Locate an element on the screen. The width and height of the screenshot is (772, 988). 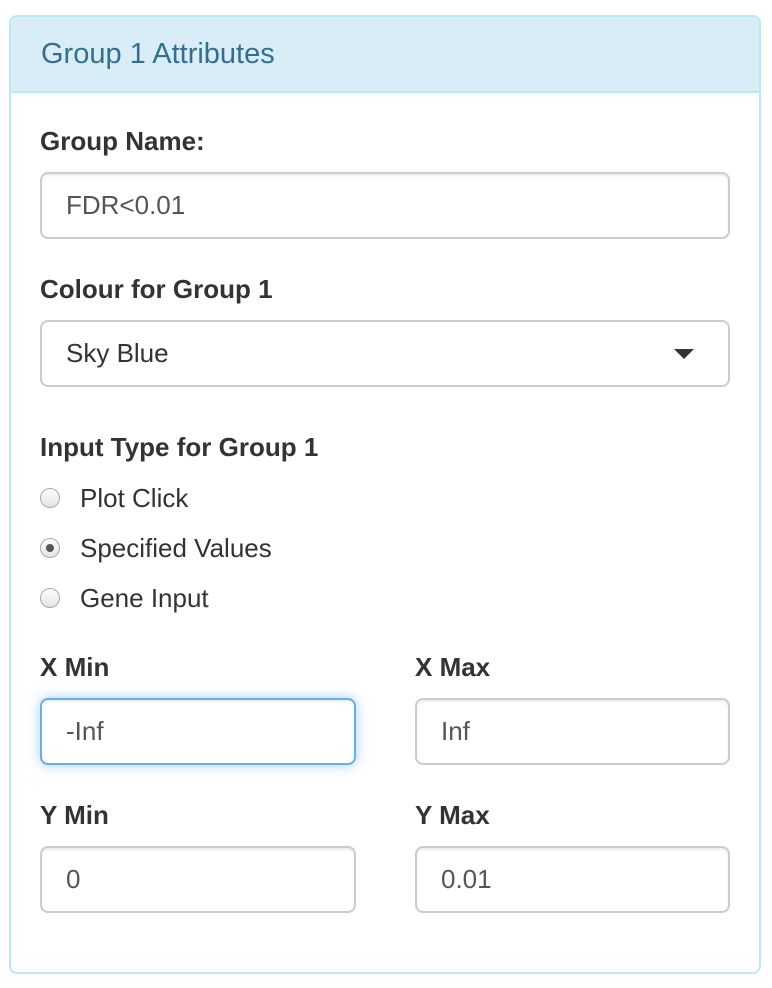
x-max-input is located at coordinates (572, 731).